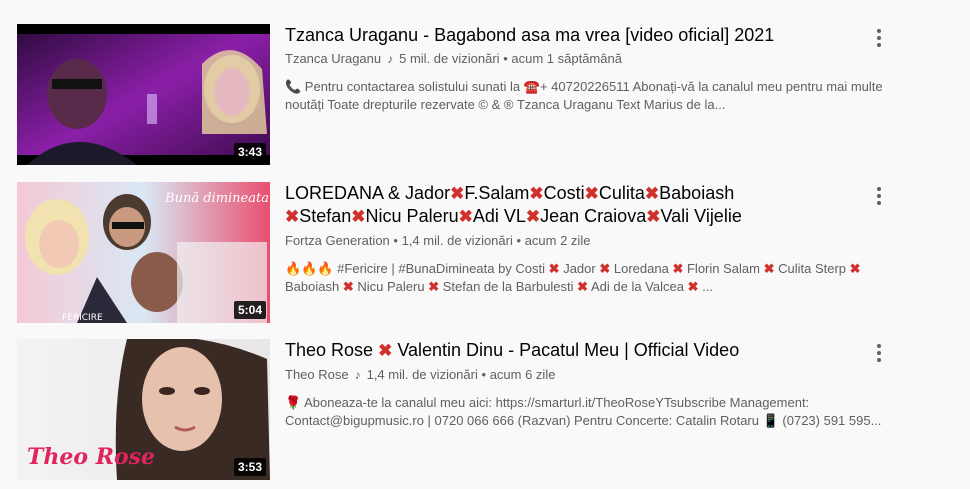 The image size is (970, 489). I want to click on thumbnail-image, so click(143, 94).